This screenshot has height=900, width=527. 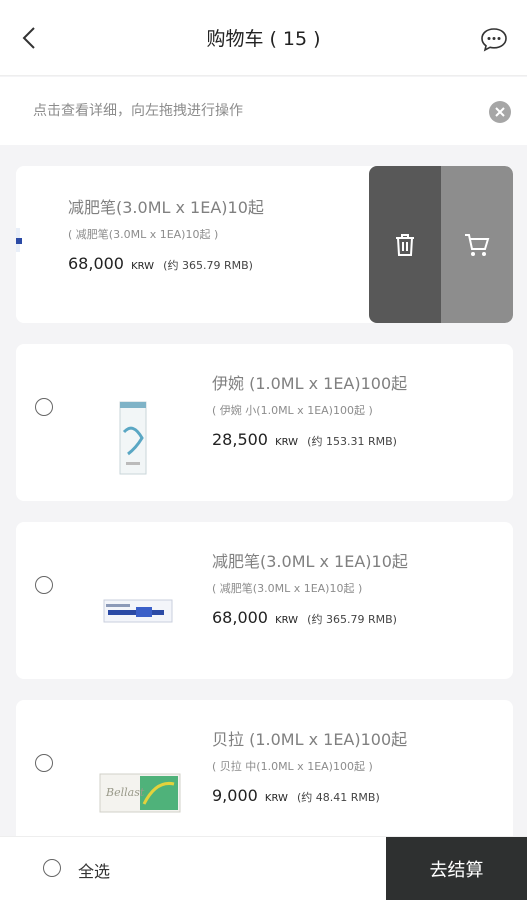 I want to click on price-rmb: (约 48.41 RMB), so click(x=338, y=797).